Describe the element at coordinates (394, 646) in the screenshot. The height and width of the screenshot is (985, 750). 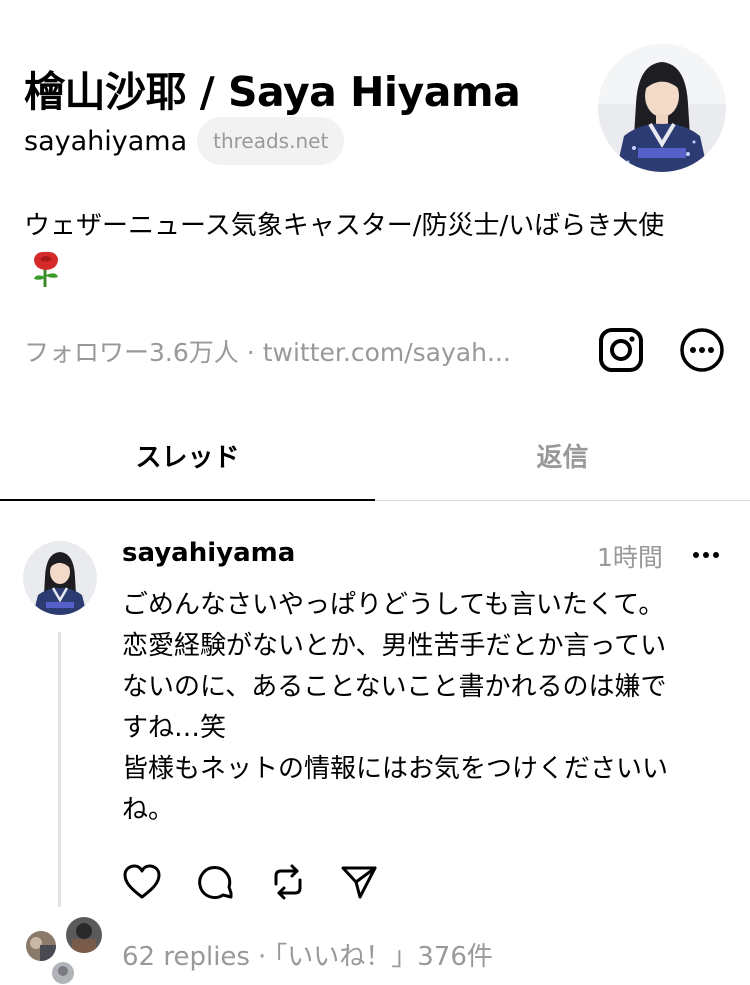
I see `post-line: 恋愛経験がないとか、男性苦手だとか言ってい` at that location.